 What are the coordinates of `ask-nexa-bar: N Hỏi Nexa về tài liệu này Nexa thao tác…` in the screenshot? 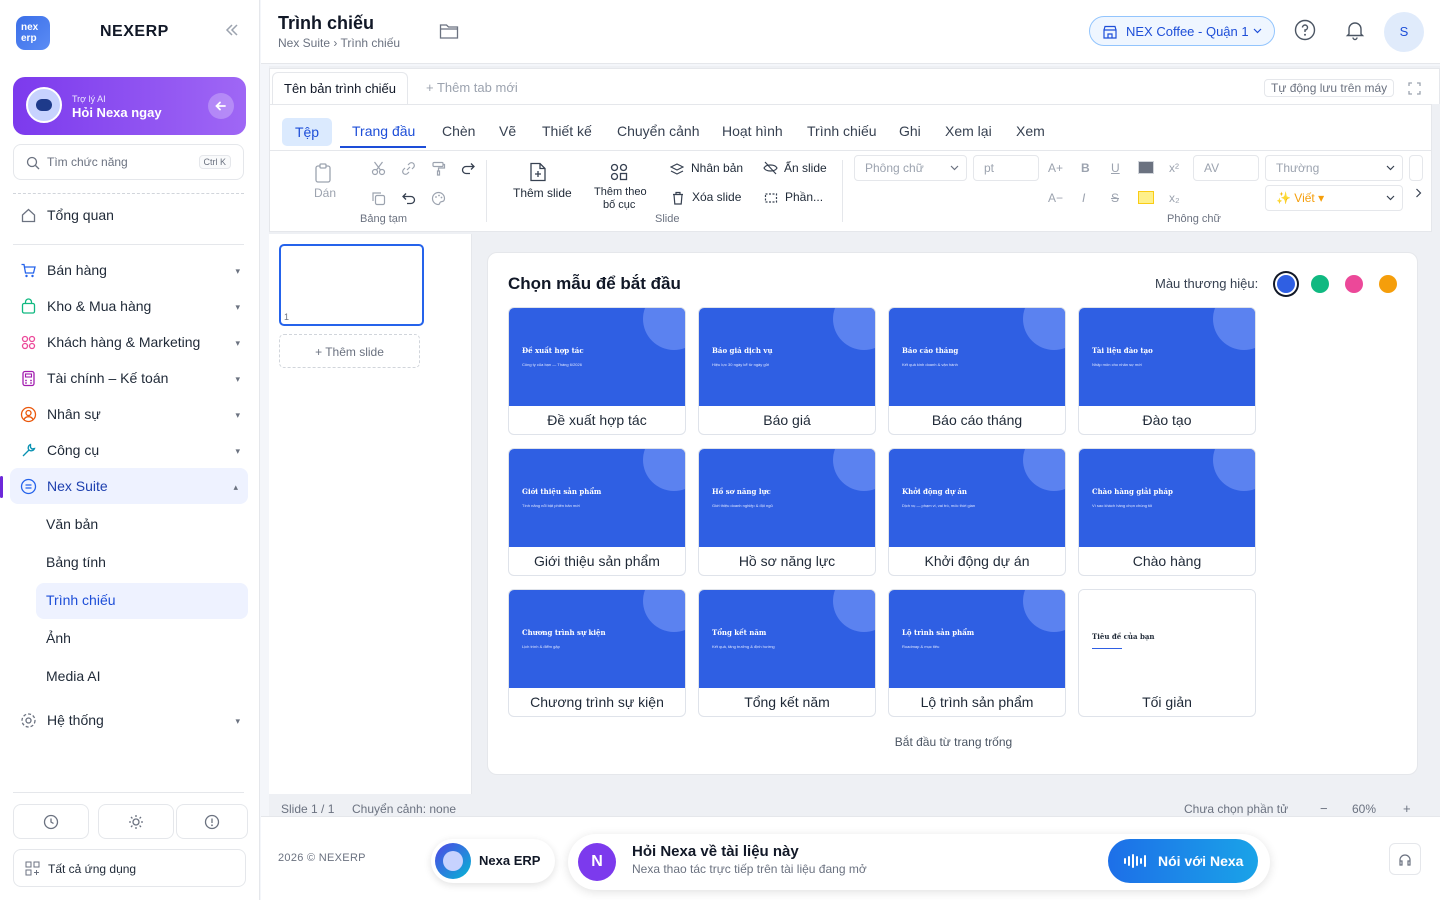 It's located at (919, 862).